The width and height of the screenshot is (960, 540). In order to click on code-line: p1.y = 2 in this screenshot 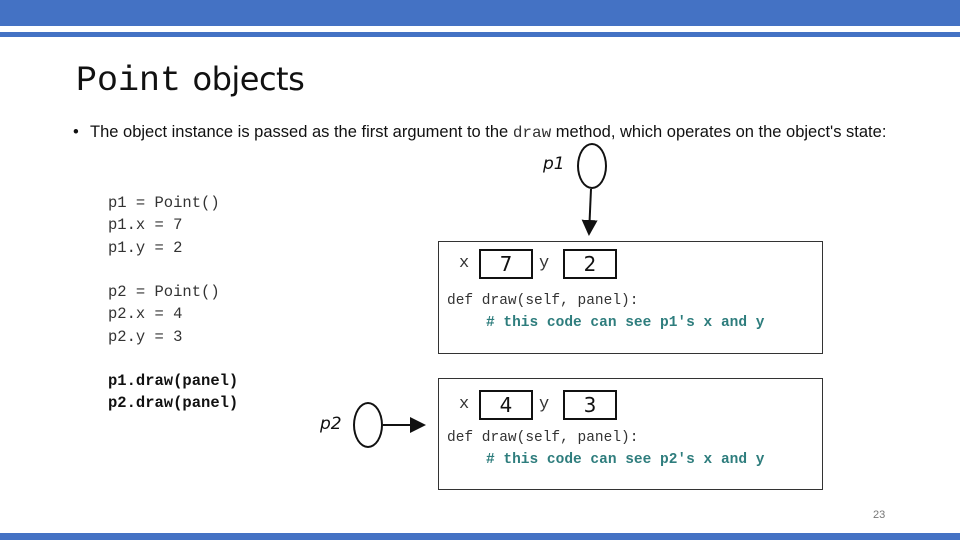, I will do `click(145, 247)`.